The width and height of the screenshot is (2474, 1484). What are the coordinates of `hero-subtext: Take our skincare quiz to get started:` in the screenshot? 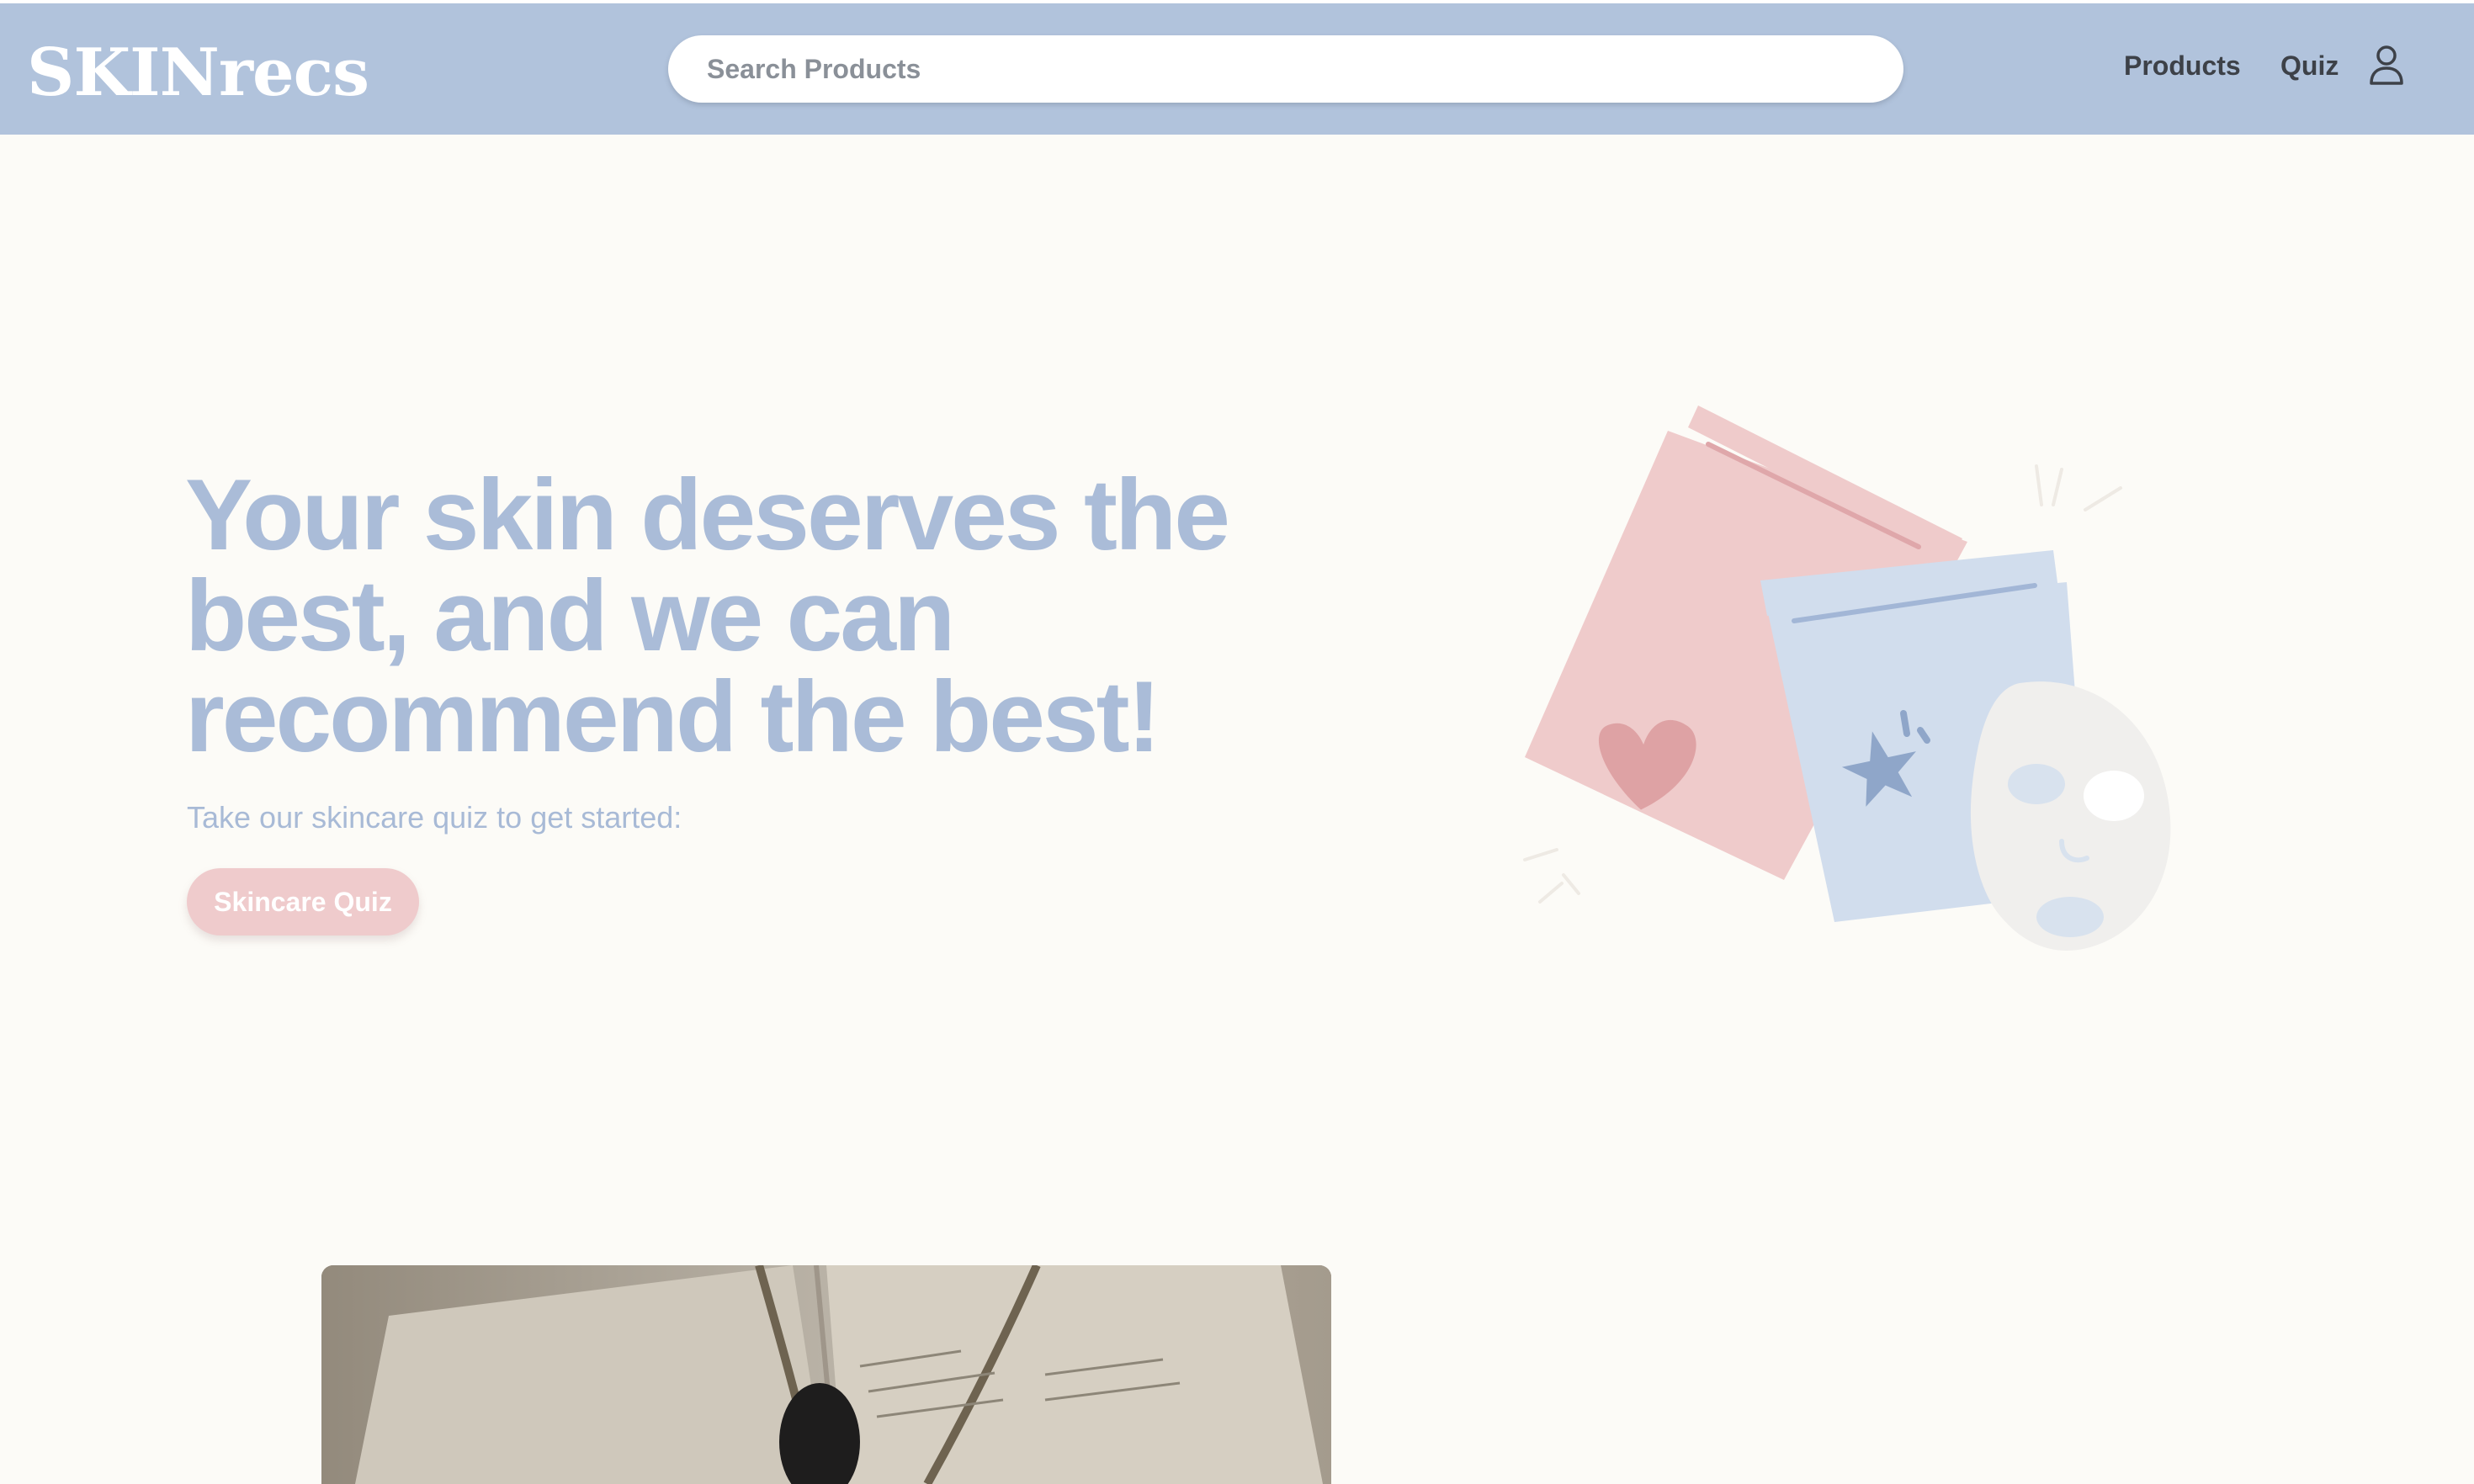 It's located at (434, 817).